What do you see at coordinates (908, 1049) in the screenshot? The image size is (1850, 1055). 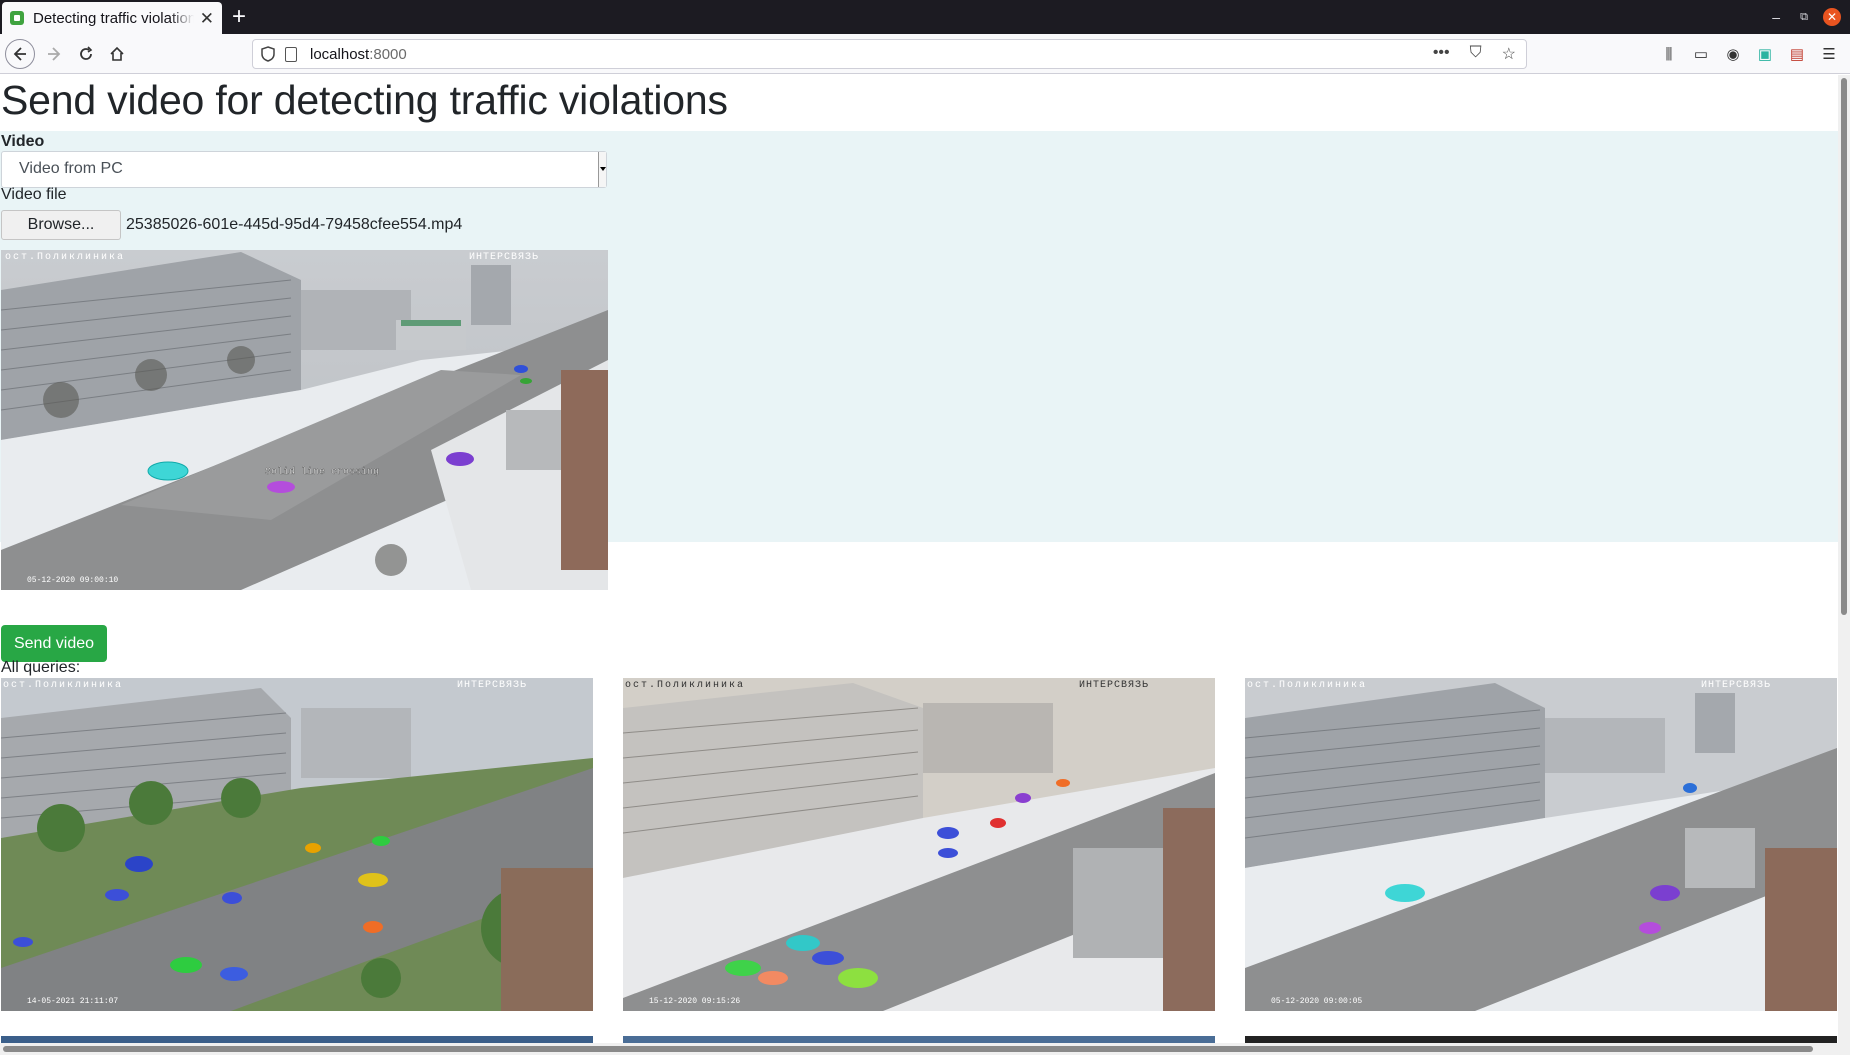 I see `horizontal-scrollbar-thumb` at bounding box center [908, 1049].